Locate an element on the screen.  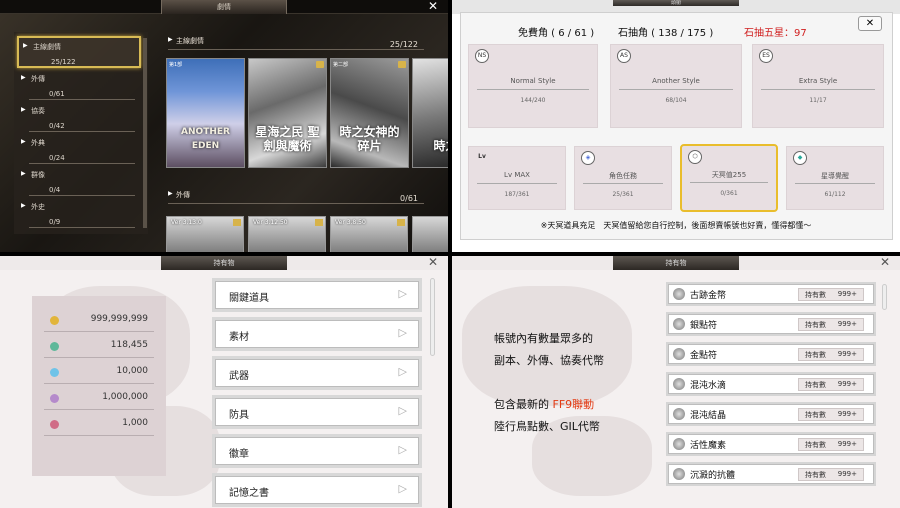
sidebar-item-ensemble: ▶ 群像 0/4 is located at coordinates (79, 182).